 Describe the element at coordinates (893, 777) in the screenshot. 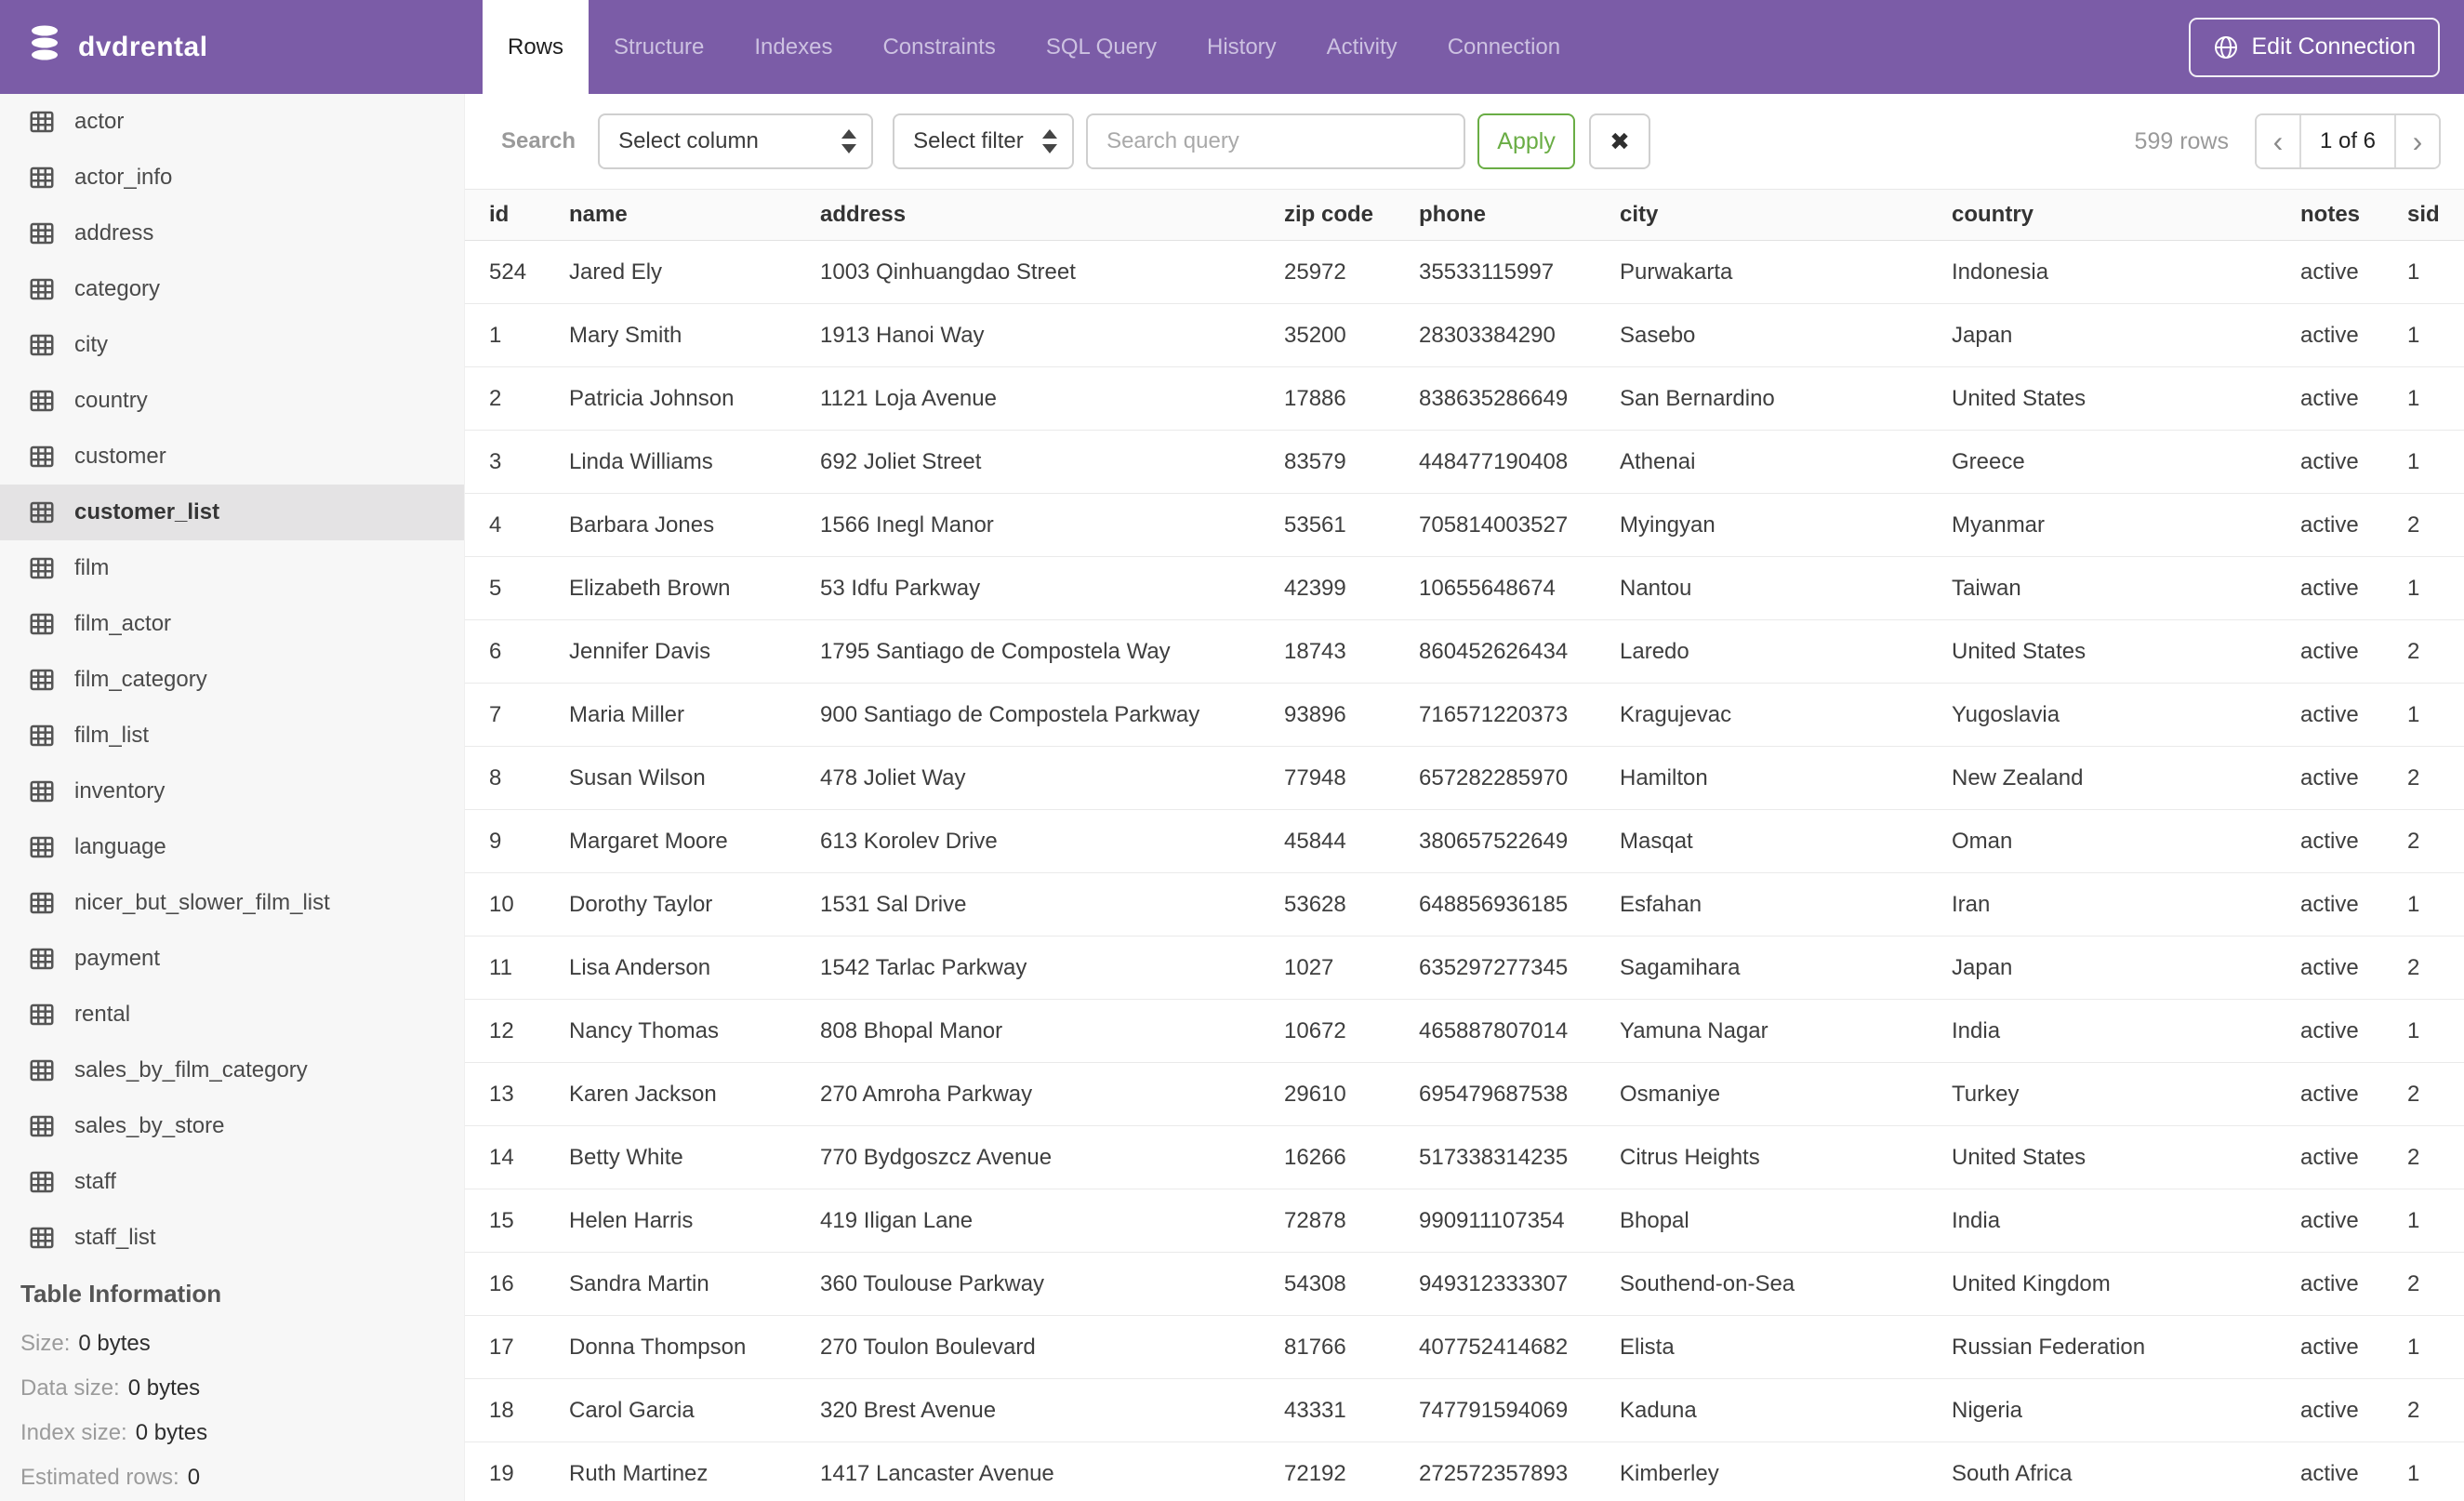

I see `cell-address: 478 Joliet Way` at that location.